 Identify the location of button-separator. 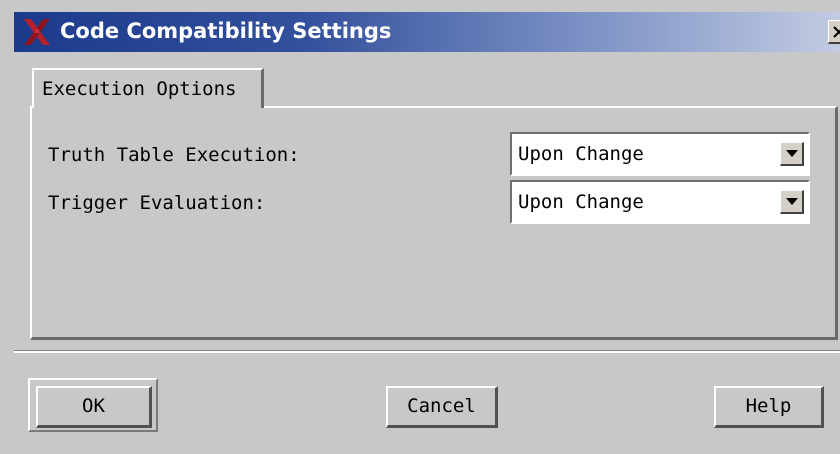
(427, 351).